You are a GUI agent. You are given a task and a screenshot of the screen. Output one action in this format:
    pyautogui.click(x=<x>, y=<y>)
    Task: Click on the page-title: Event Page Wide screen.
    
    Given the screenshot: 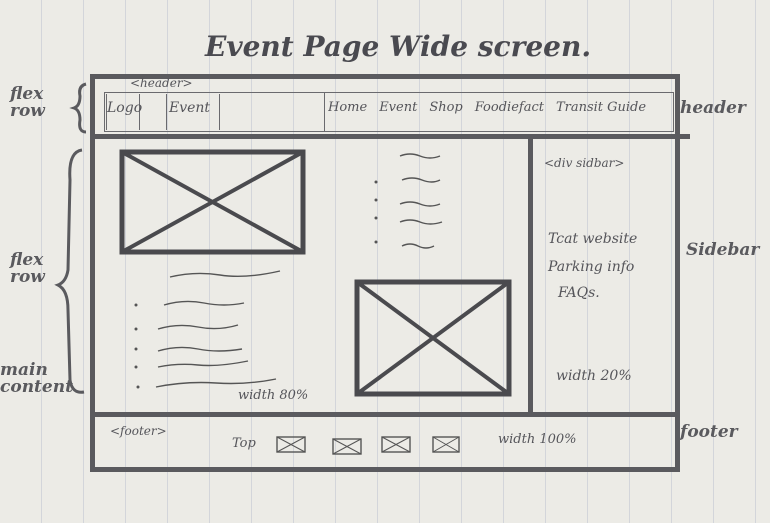 What is the action you would take?
    pyautogui.click(x=398, y=46)
    